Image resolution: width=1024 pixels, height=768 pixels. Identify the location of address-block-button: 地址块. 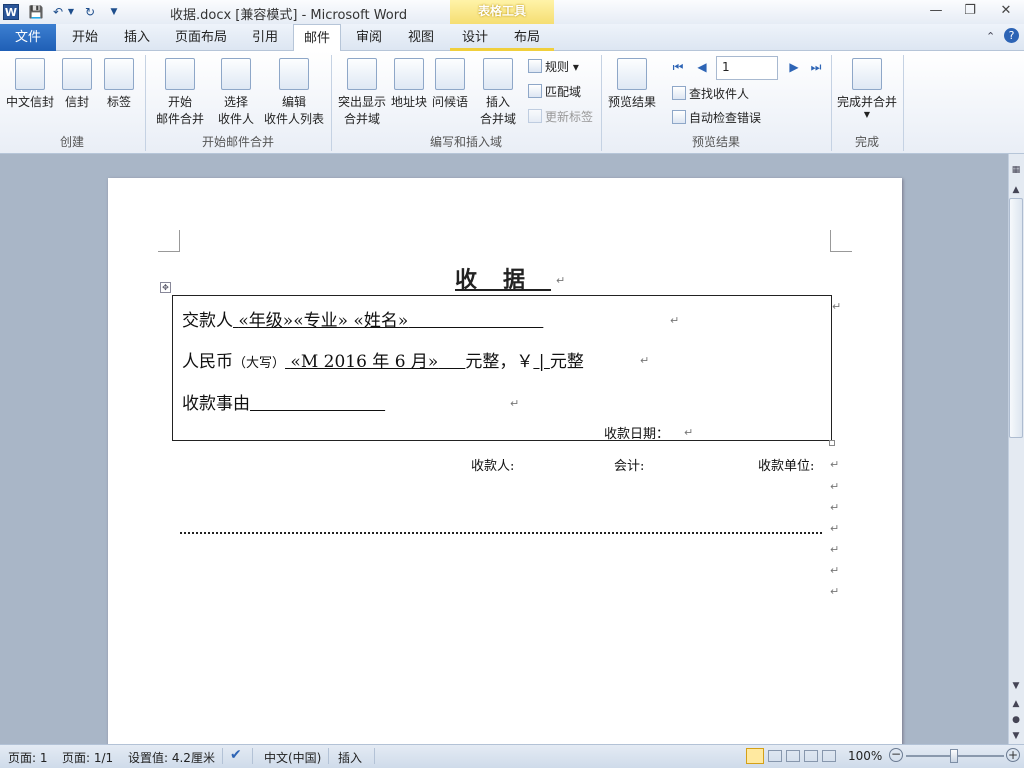
(409, 83).